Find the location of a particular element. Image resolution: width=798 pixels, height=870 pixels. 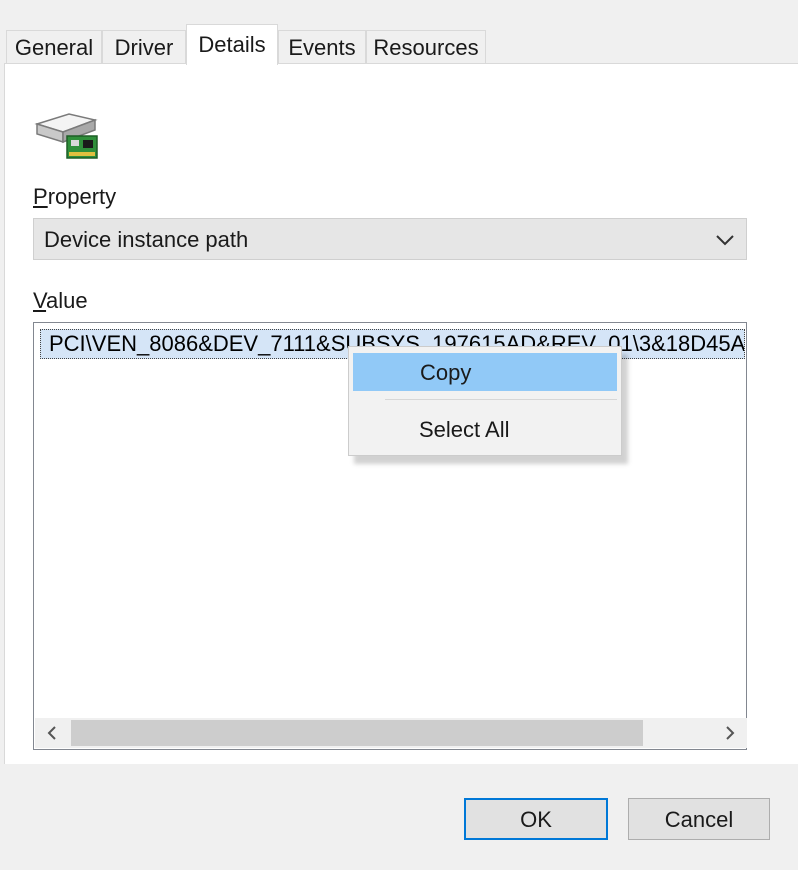

scroll-left-icon is located at coordinates (52, 733).